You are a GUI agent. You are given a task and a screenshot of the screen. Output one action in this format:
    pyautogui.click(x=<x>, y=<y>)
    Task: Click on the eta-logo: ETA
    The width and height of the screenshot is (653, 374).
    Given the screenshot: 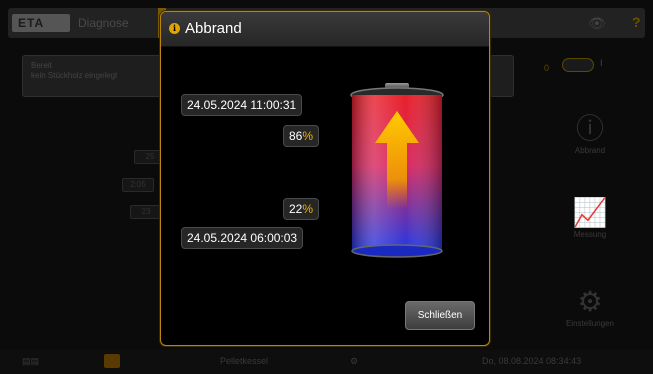 What is the action you would take?
    pyautogui.click(x=41, y=23)
    